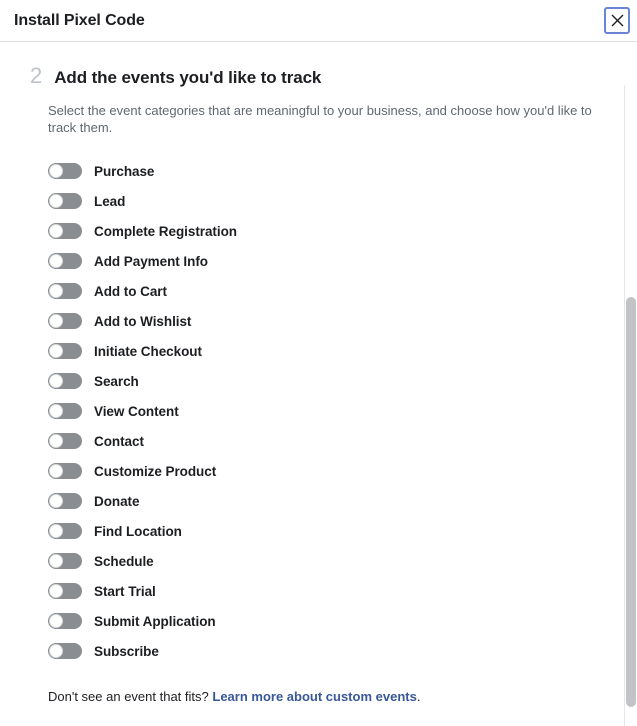 The image size is (637, 726). I want to click on event-toggle-submit-application, so click(65, 621).